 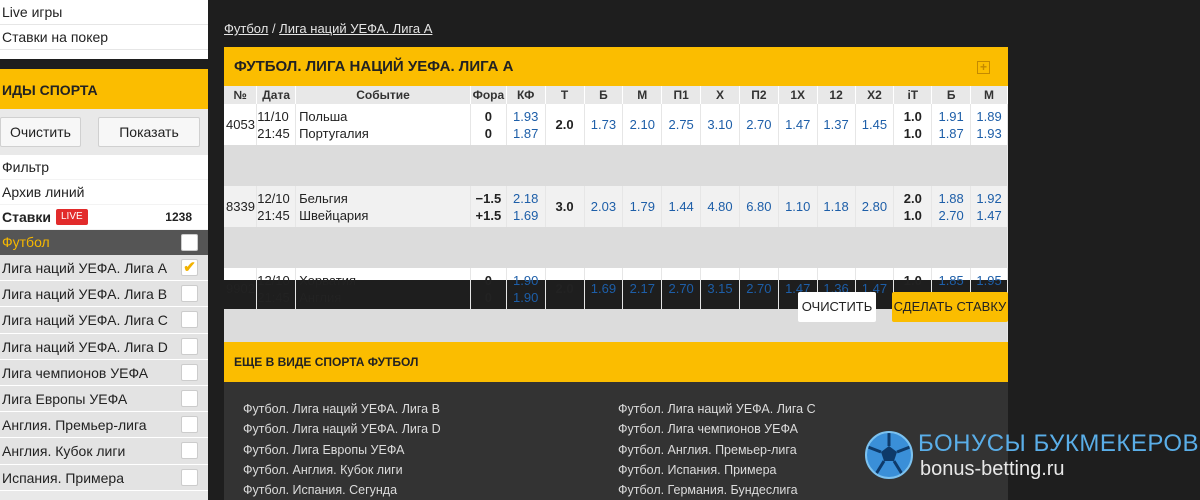 I want to click on draw-odds: 3.10, so click(x=720, y=124).